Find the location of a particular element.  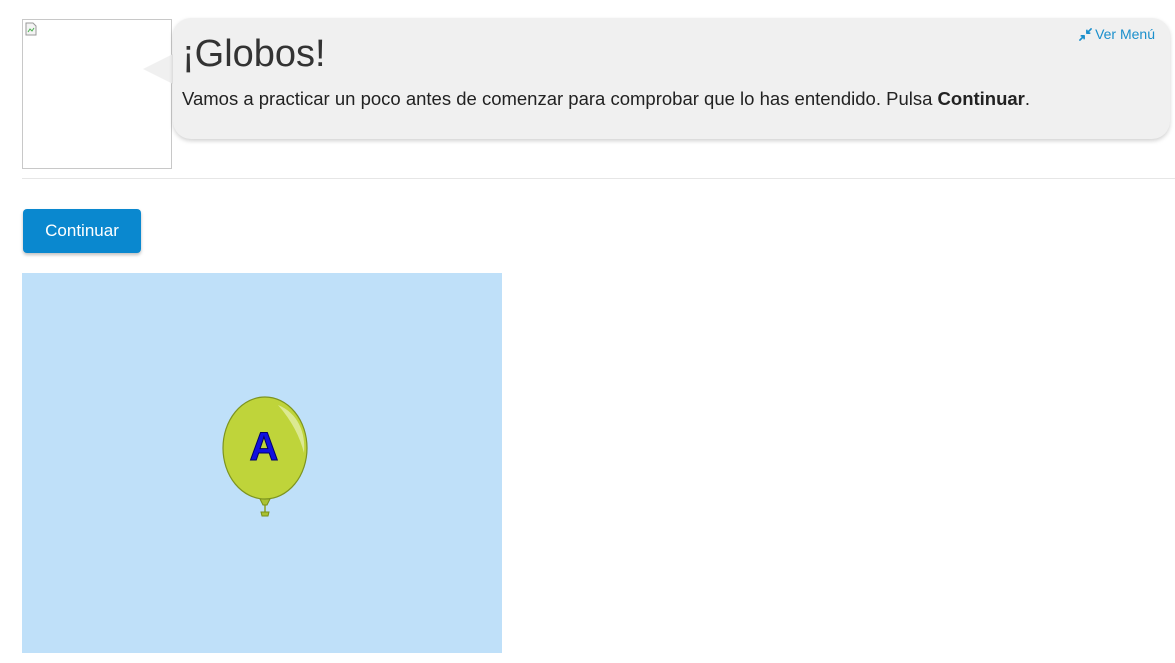

view-menu-link: Ver Menú is located at coordinates (1117, 34).